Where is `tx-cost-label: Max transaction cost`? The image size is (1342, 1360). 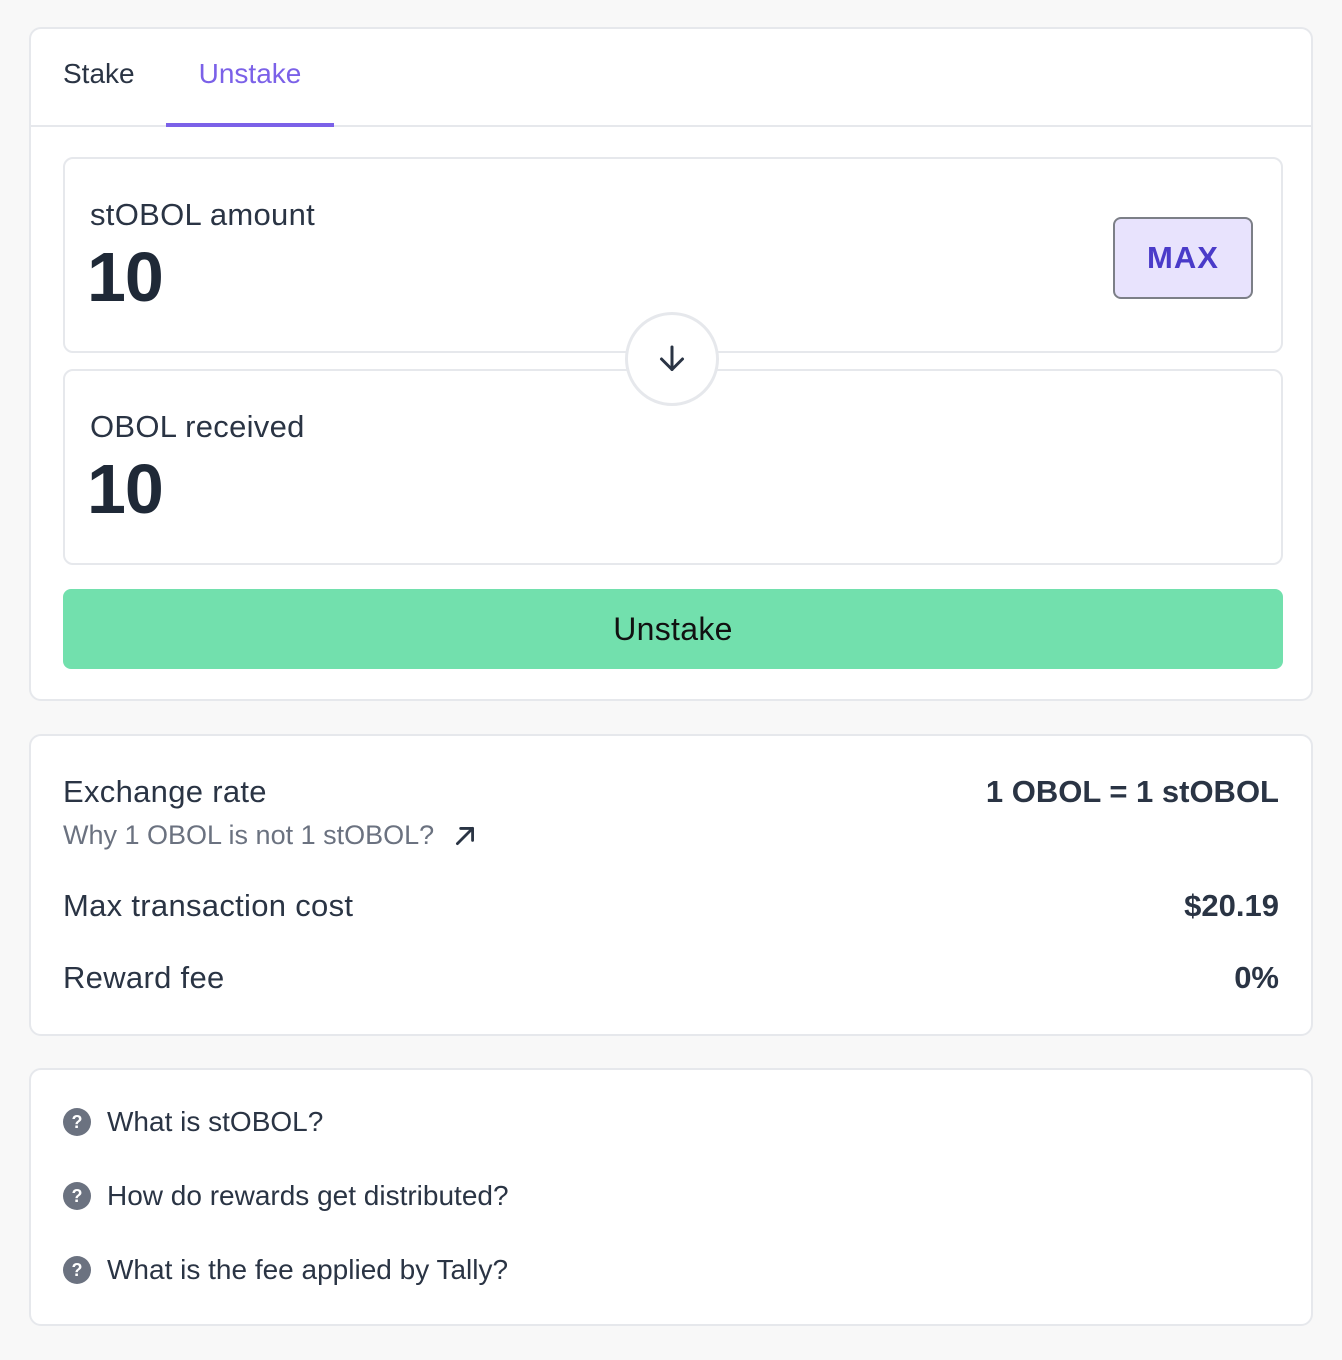 tx-cost-label: Max transaction cost is located at coordinates (208, 905).